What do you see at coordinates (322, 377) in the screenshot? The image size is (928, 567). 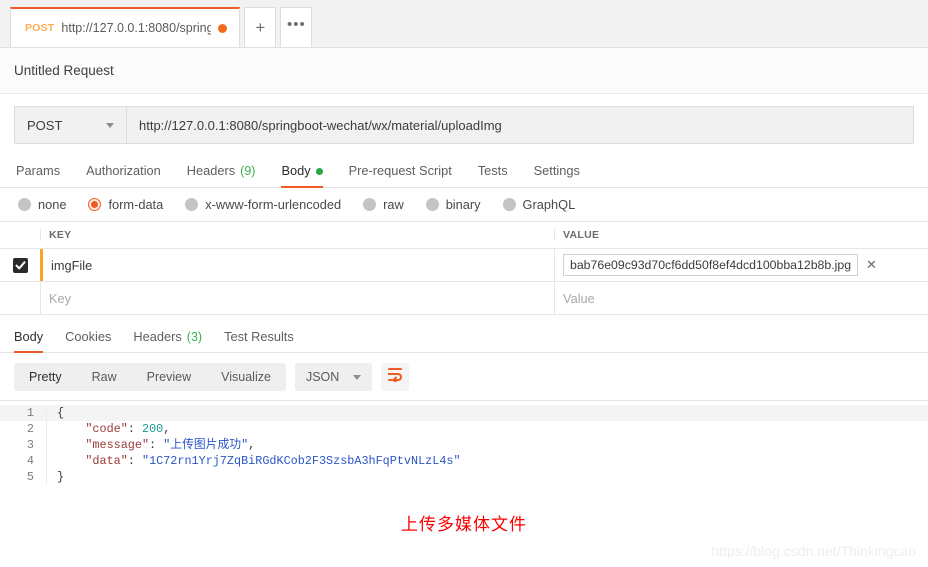 I see `response-format-value: JSON` at bounding box center [322, 377].